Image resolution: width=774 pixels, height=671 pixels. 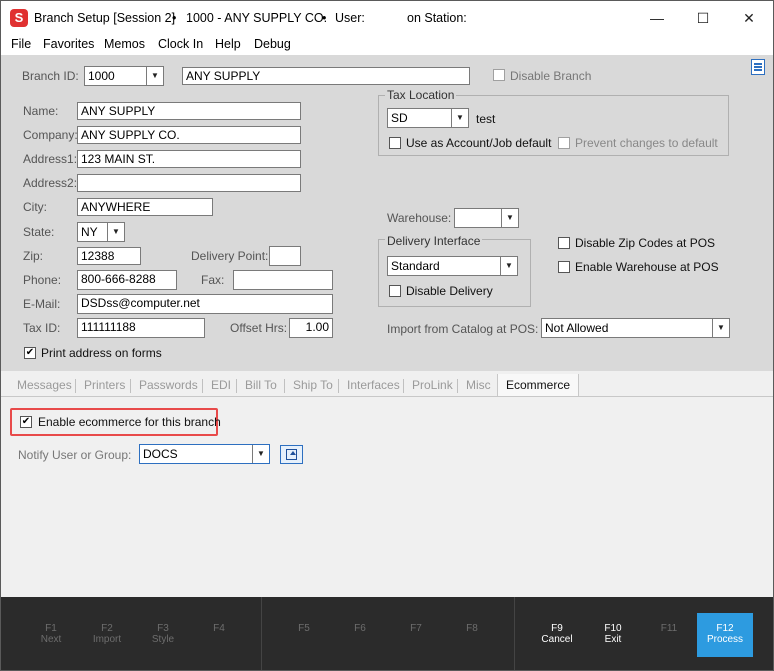 I want to click on city-input: ANYWHERE, so click(x=145, y=207).